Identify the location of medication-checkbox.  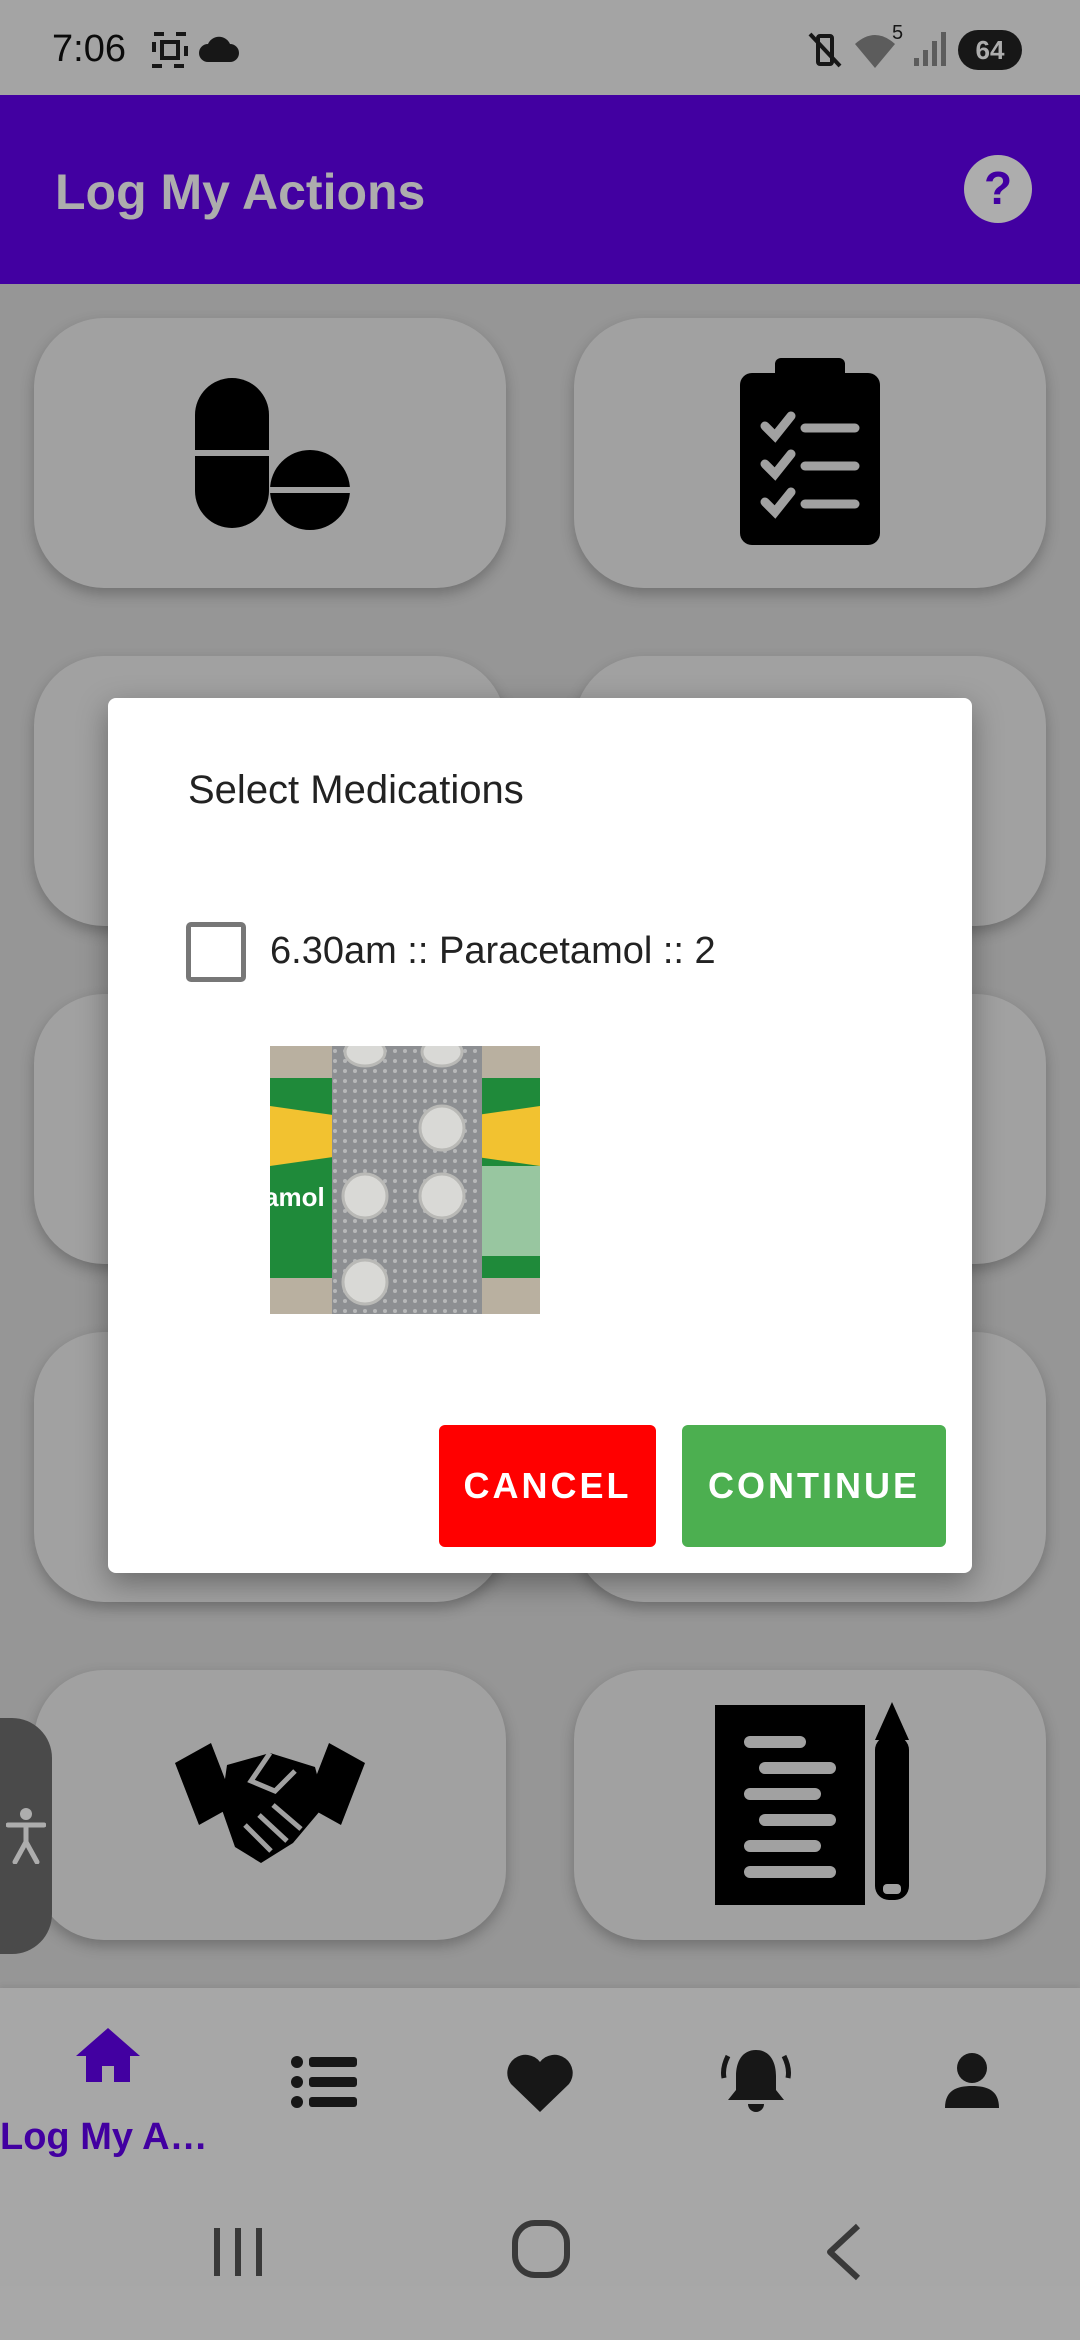
(216, 952).